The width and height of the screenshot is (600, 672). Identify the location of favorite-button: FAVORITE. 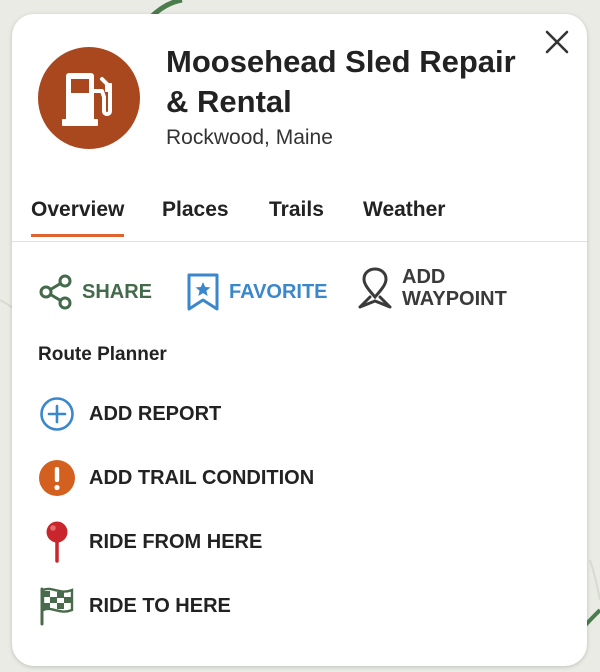
(256, 292).